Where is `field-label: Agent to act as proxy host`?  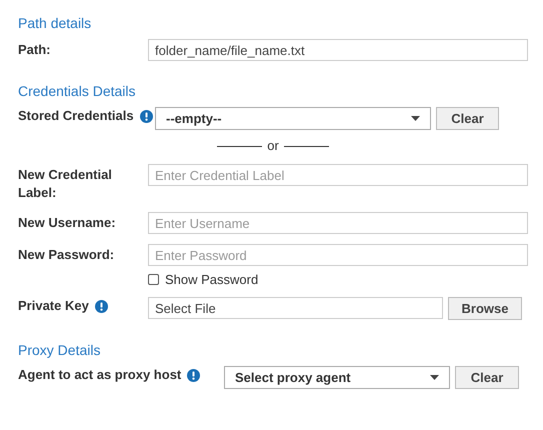 field-label: Agent to act as proxy host is located at coordinates (100, 375).